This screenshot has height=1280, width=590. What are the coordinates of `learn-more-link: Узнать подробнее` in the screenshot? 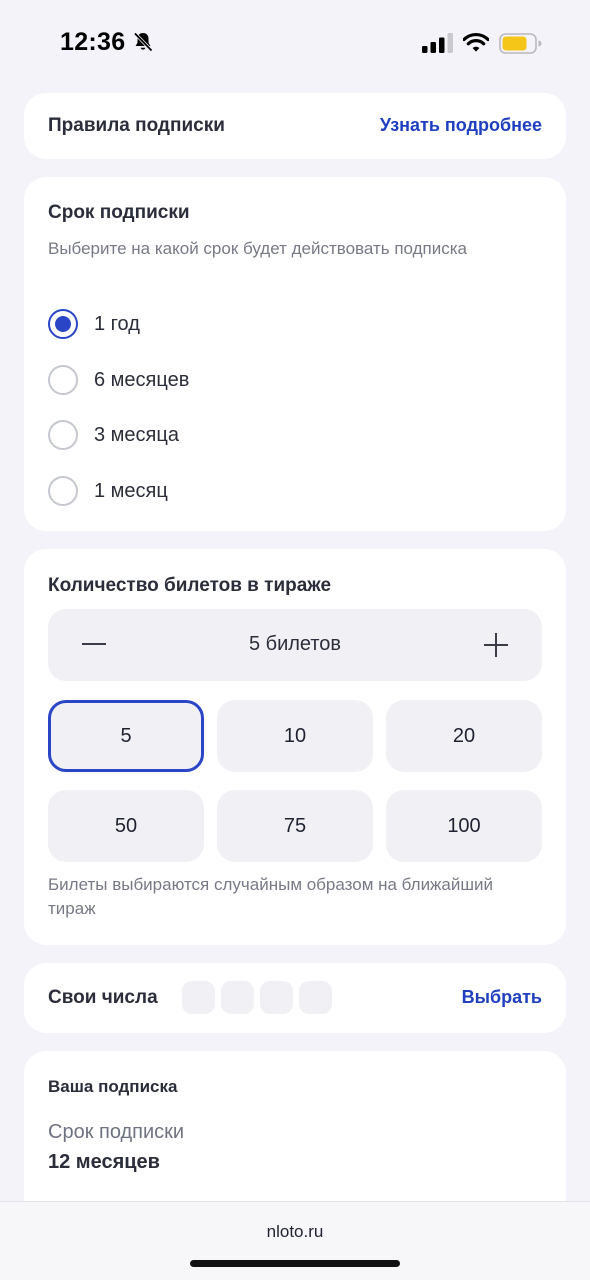 It's located at (461, 125).